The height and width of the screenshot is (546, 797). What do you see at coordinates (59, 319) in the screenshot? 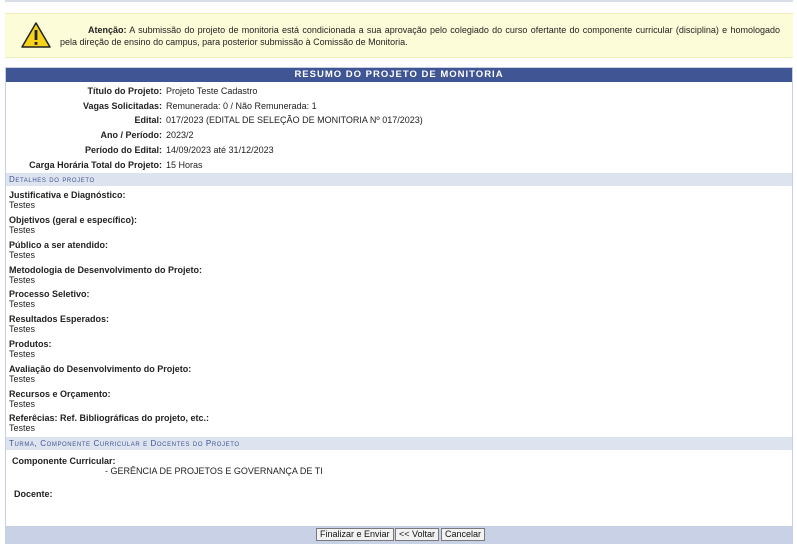
I see `detail-label: Resultados Esperados:` at bounding box center [59, 319].